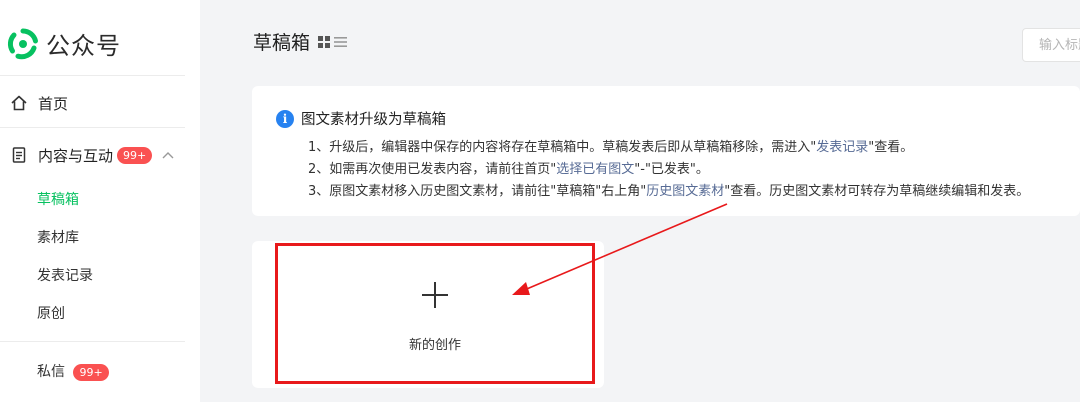 Image resolution: width=1080 pixels, height=402 pixels. I want to click on grid-view-icon, so click(324, 42).